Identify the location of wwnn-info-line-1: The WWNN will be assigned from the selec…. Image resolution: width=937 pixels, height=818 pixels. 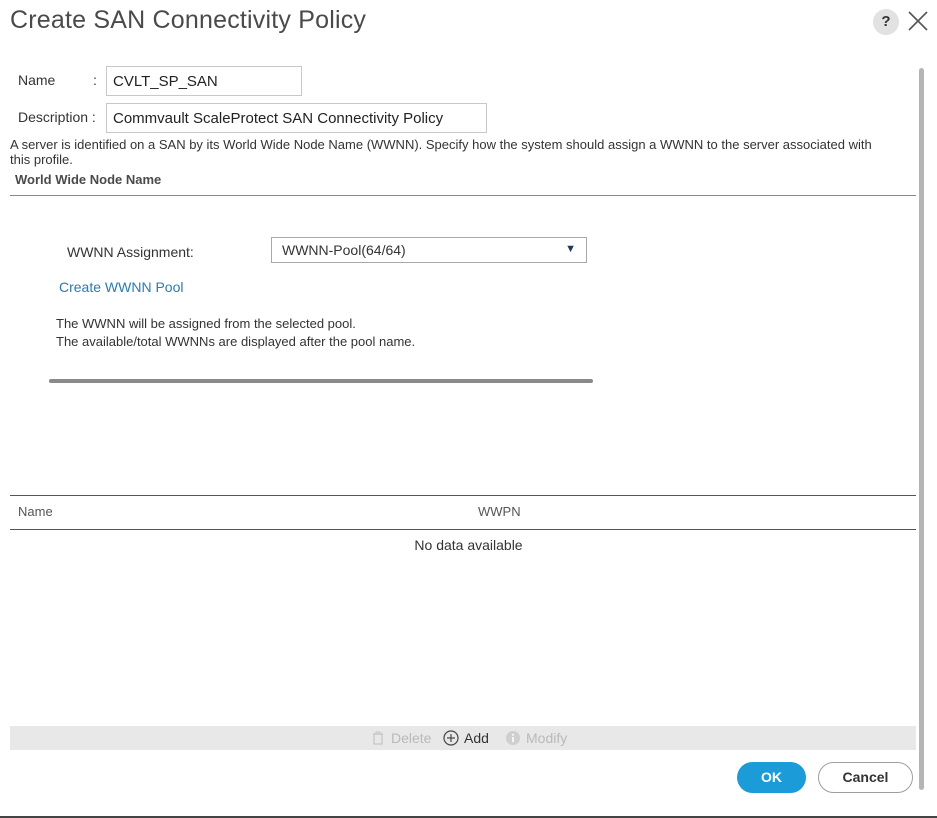
(206, 323).